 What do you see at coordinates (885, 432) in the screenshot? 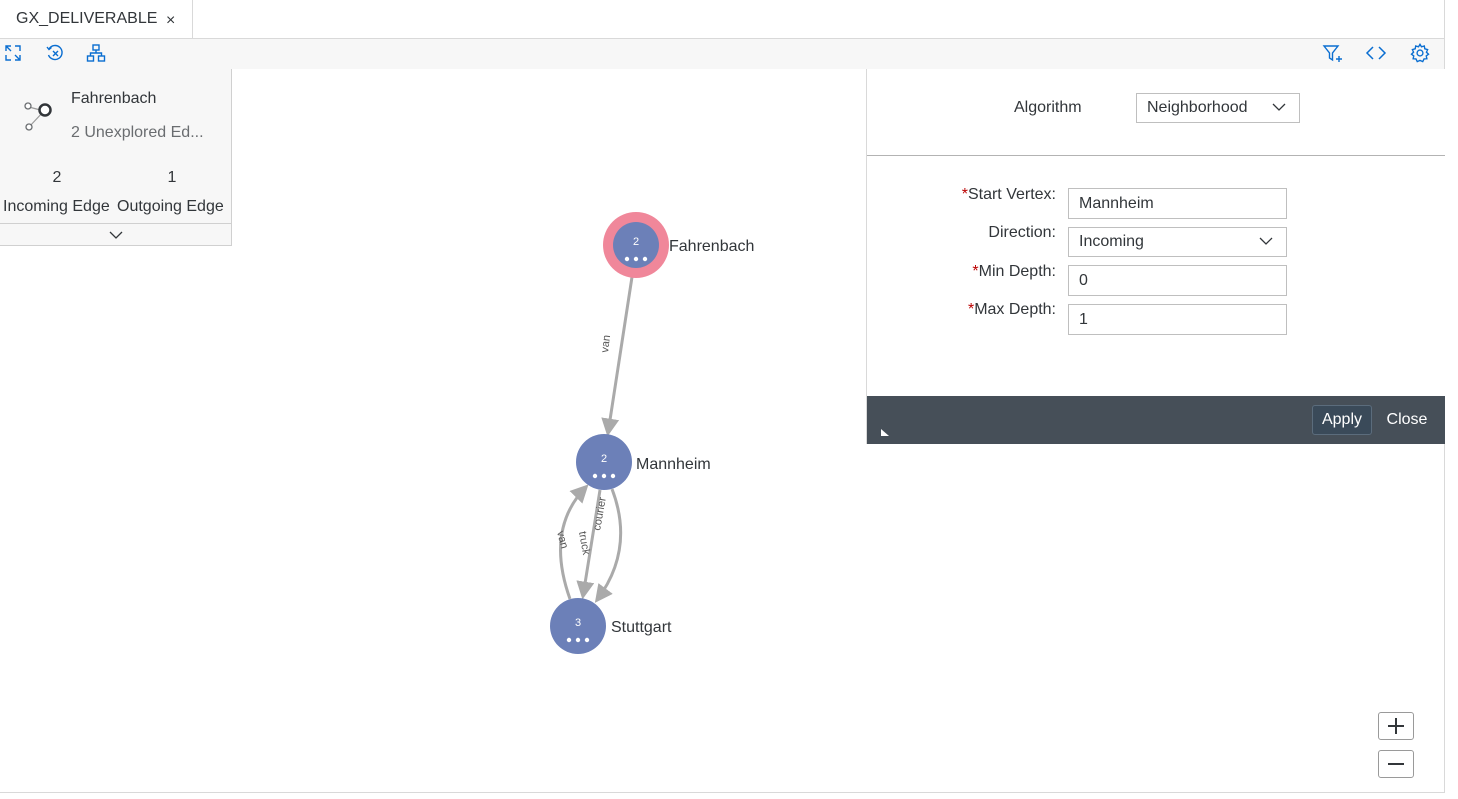
I see `resize-handle-icon` at bounding box center [885, 432].